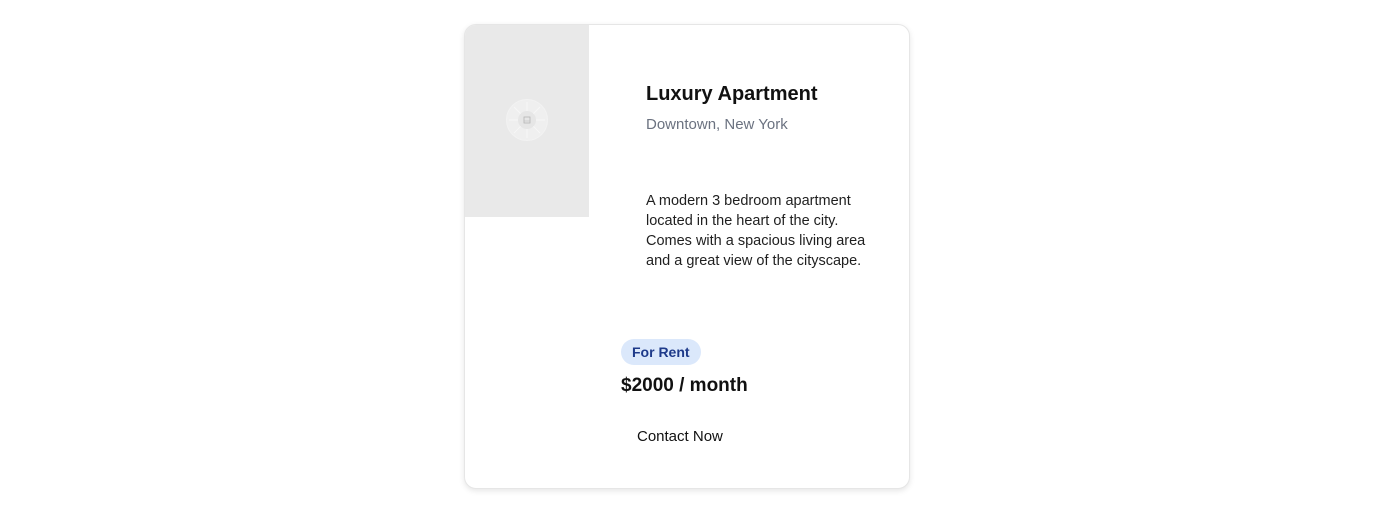 The height and width of the screenshot is (514, 1376). What do you see at coordinates (661, 352) in the screenshot?
I see `status-badge: For Rent` at bounding box center [661, 352].